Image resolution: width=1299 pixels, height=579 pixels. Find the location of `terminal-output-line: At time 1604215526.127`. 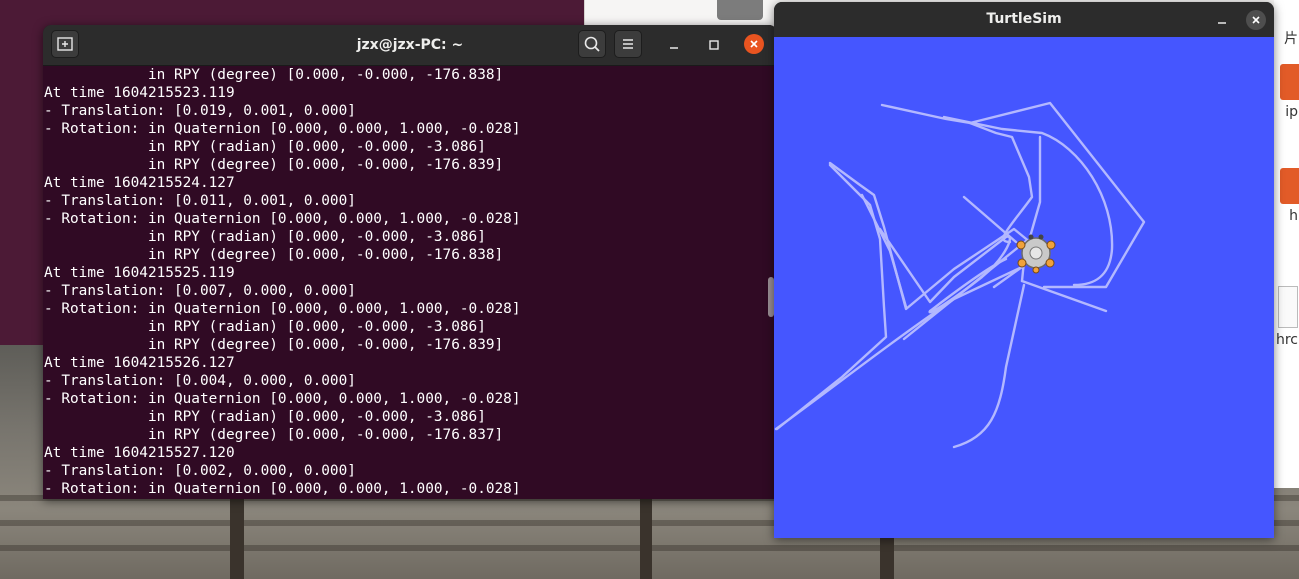

terminal-output-line: At time 1604215526.127 is located at coordinates (139, 363).